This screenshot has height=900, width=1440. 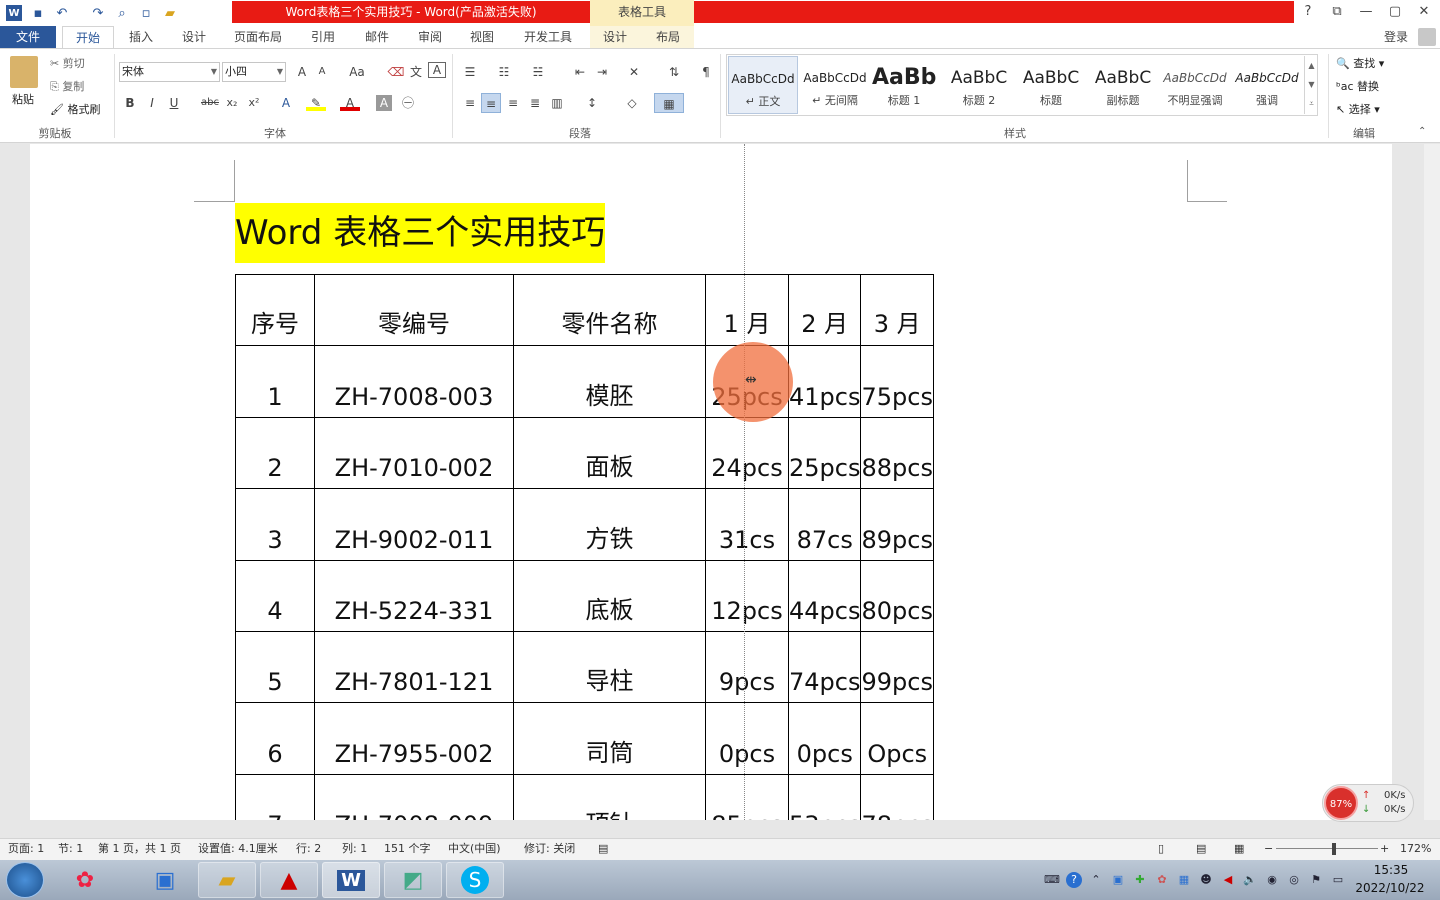 I want to click on text-effects-icon: A, so click(x=286, y=103).